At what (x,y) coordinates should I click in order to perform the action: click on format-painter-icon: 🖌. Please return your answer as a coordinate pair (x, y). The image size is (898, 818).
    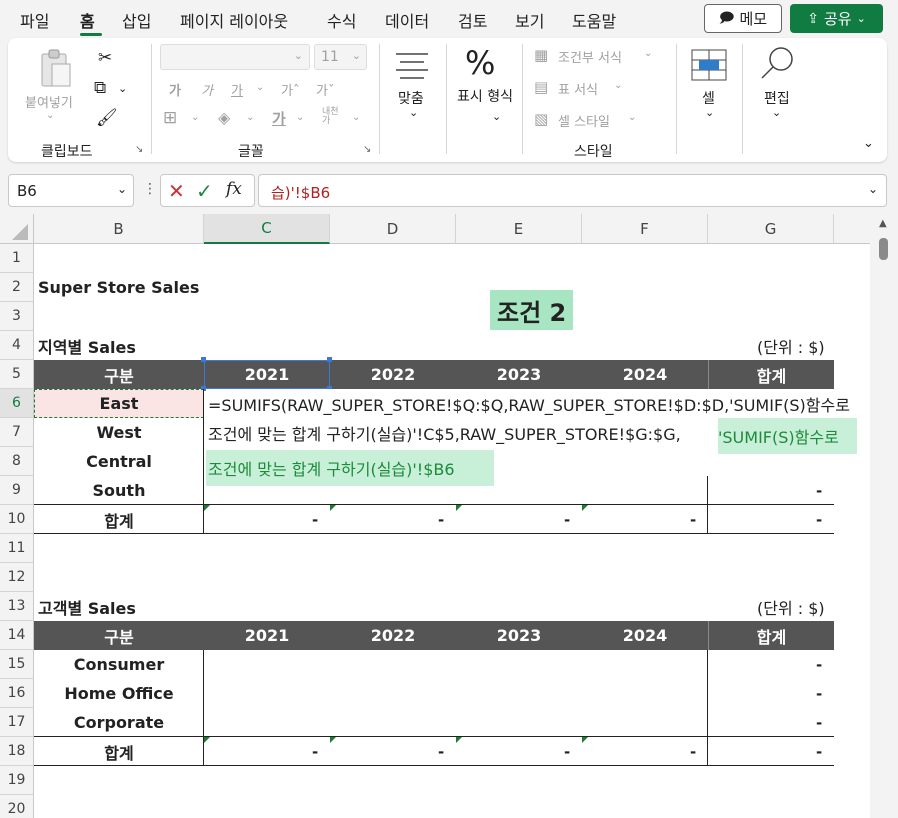
    Looking at the image, I should click on (107, 118).